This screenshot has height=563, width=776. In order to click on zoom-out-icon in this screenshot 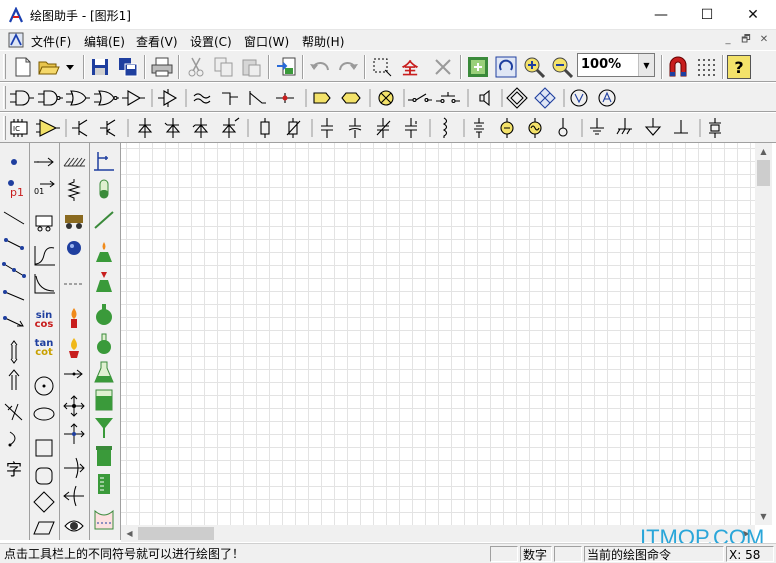, I will do `click(562, 67)`.